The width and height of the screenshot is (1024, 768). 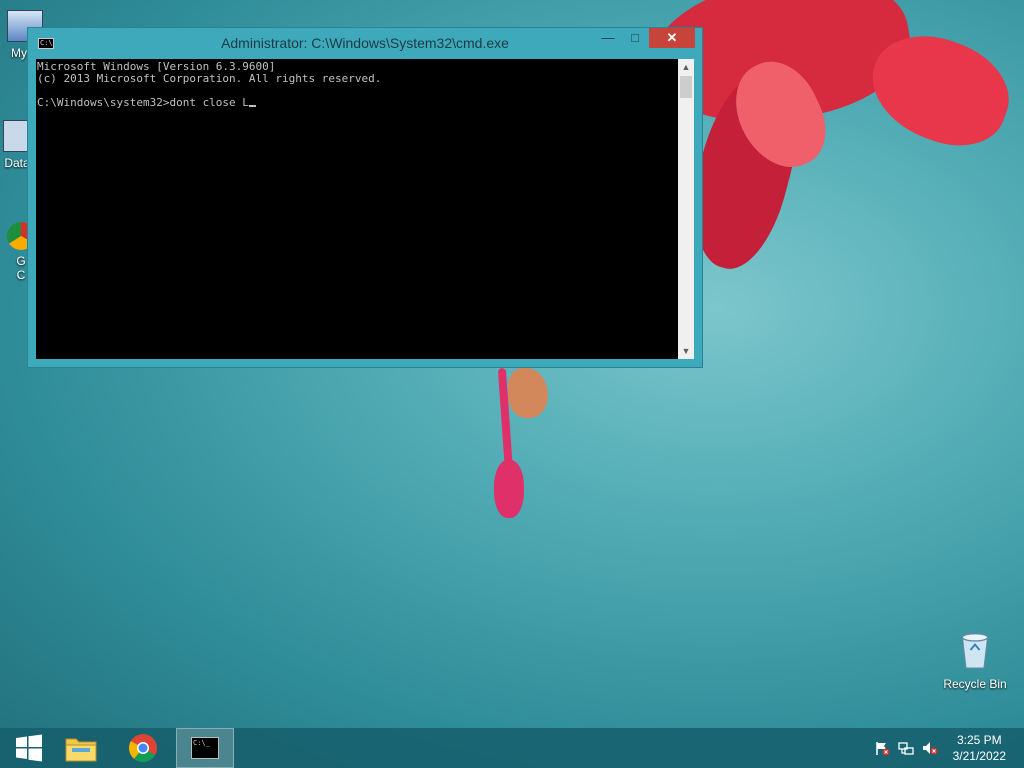 What do you see at coordinates (686, 87) in the screenshot?
I see `scroll-thumb` at bounding box center [686, 87].